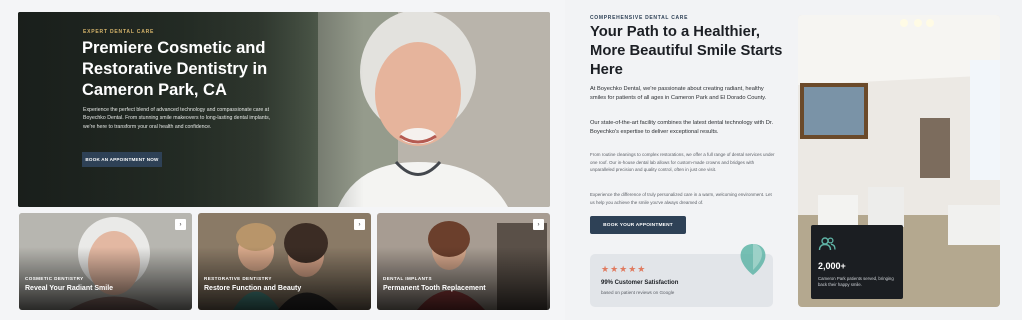 The height and width of the screenshot is (320, 1022). What do you see at coordinates (119, 32) in the screenshot?
I see `hero-eyebrow: EXPERT DENTAL CARE` at bounding box center [119, 32].